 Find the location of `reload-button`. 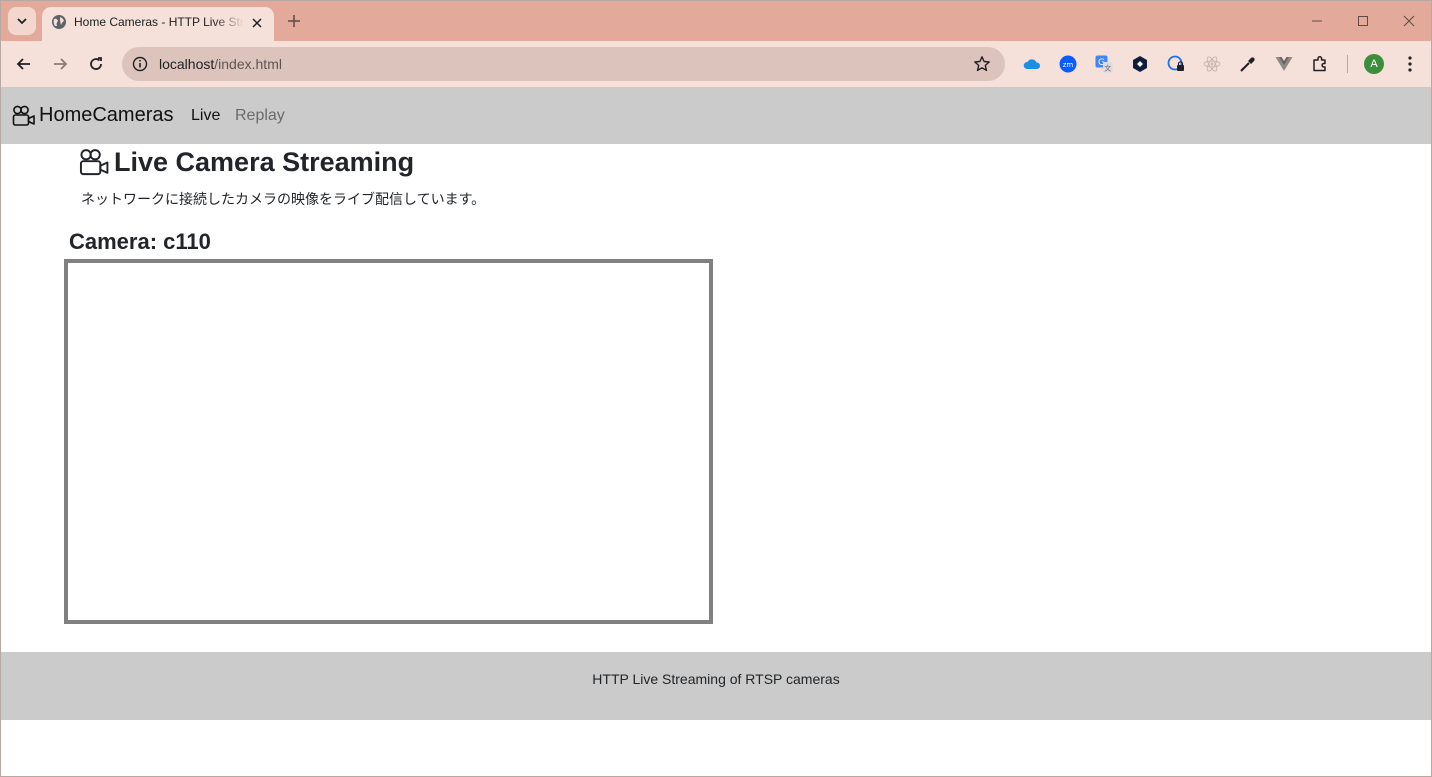

reload-button is located at coordinates (96, 64).